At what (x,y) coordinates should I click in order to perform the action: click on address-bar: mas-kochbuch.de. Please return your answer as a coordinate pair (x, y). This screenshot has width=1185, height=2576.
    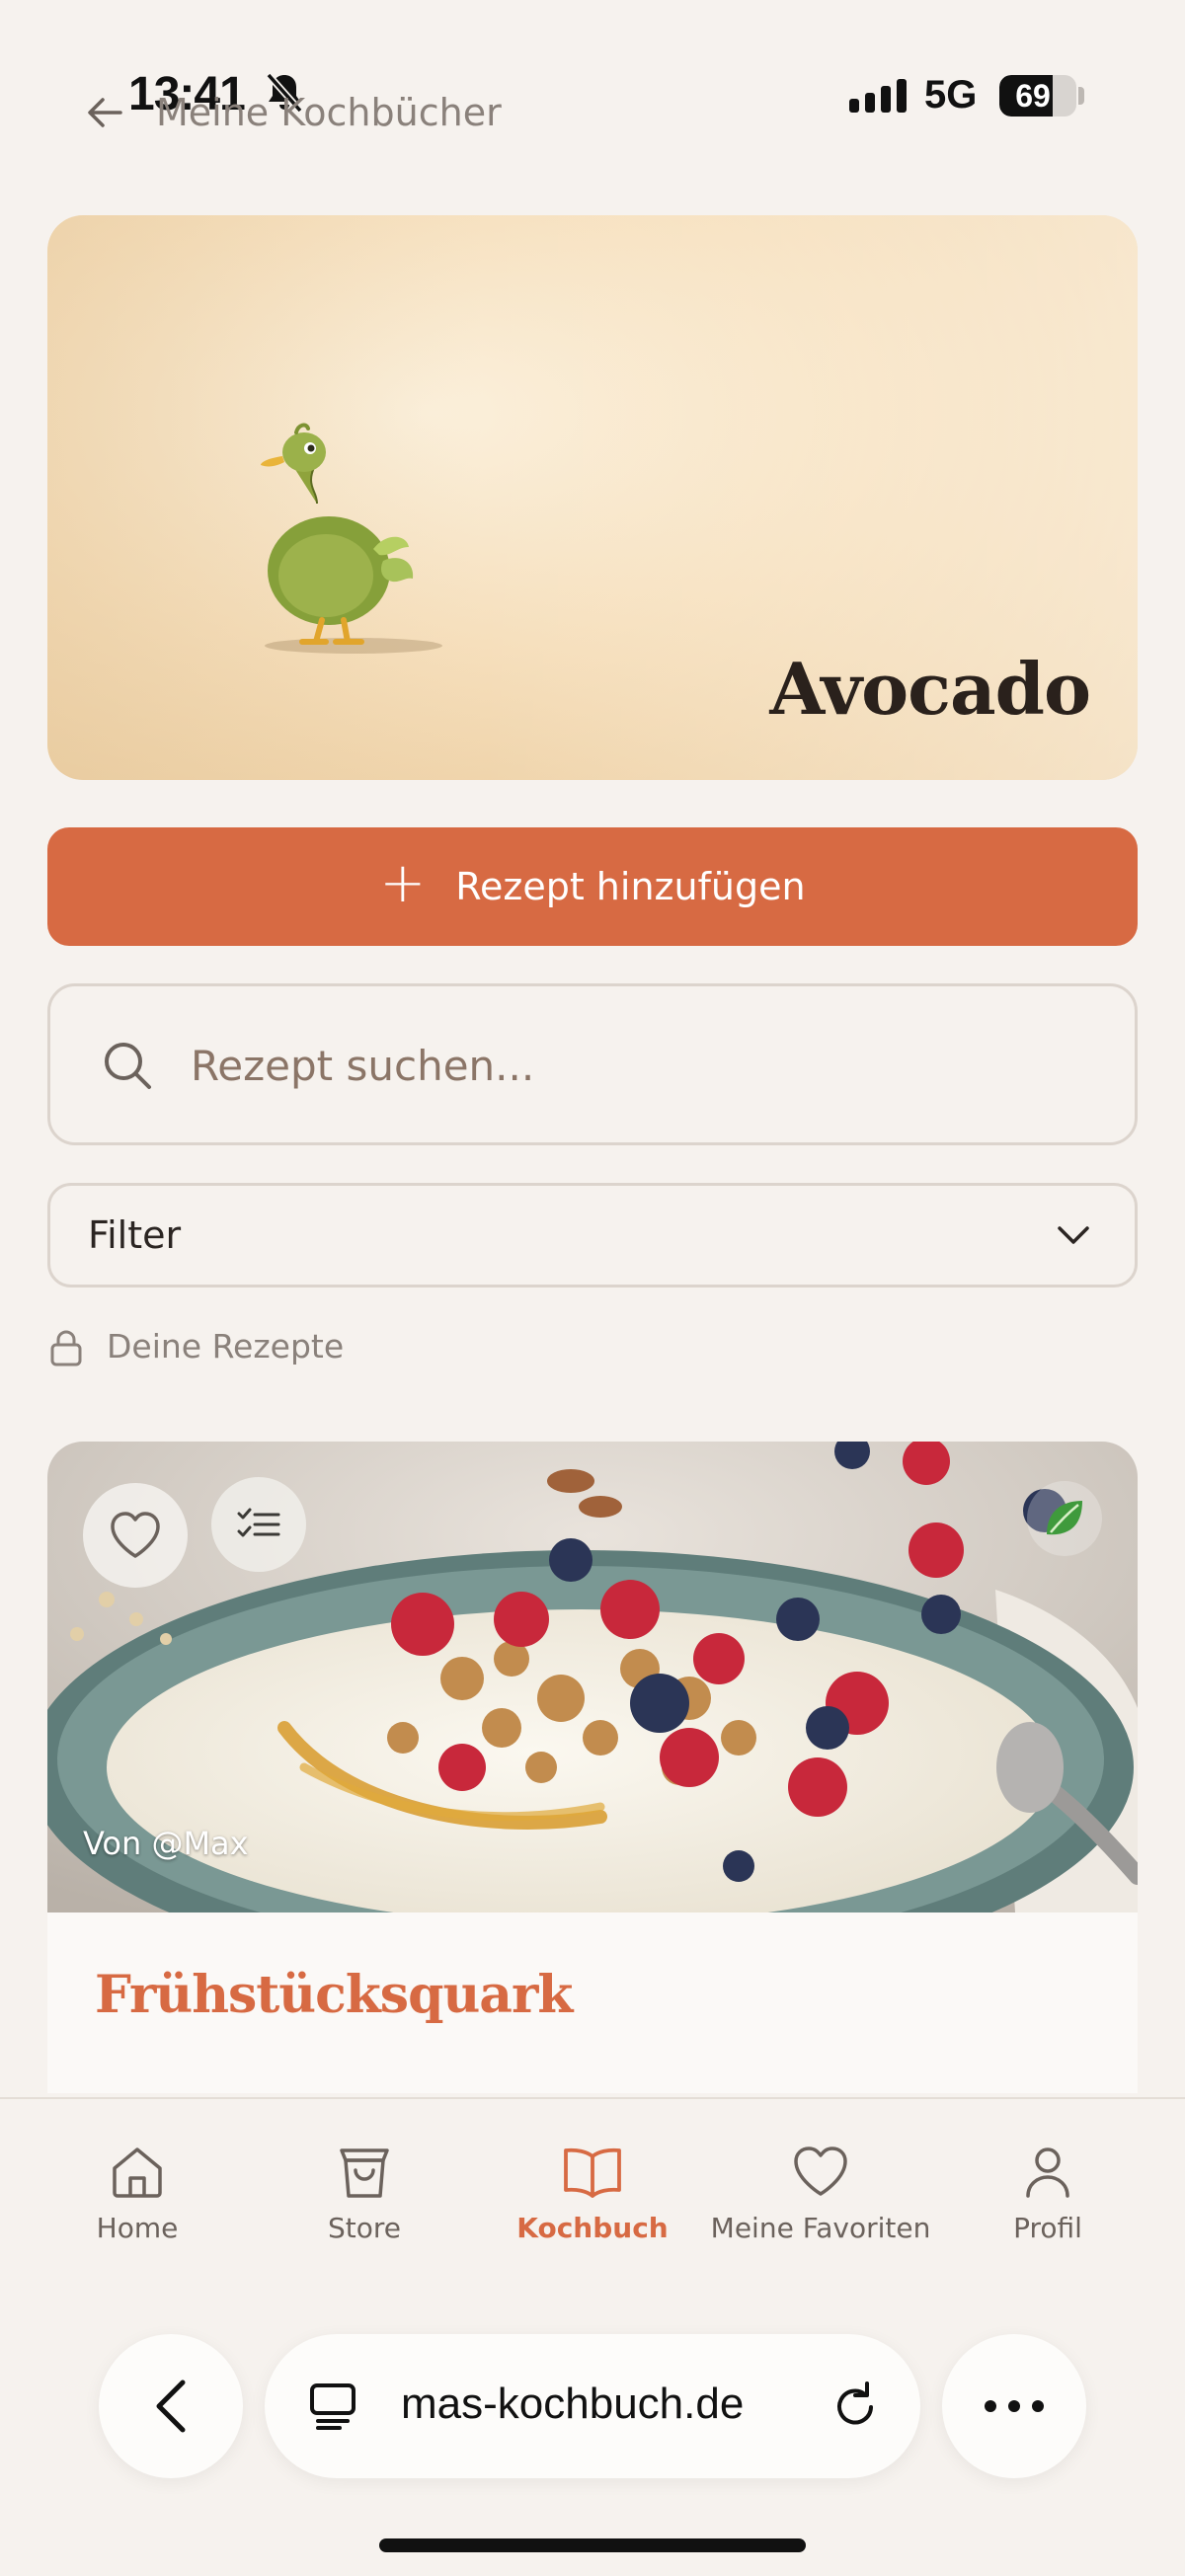
    Looking at the image, I should click on (592, 2406).